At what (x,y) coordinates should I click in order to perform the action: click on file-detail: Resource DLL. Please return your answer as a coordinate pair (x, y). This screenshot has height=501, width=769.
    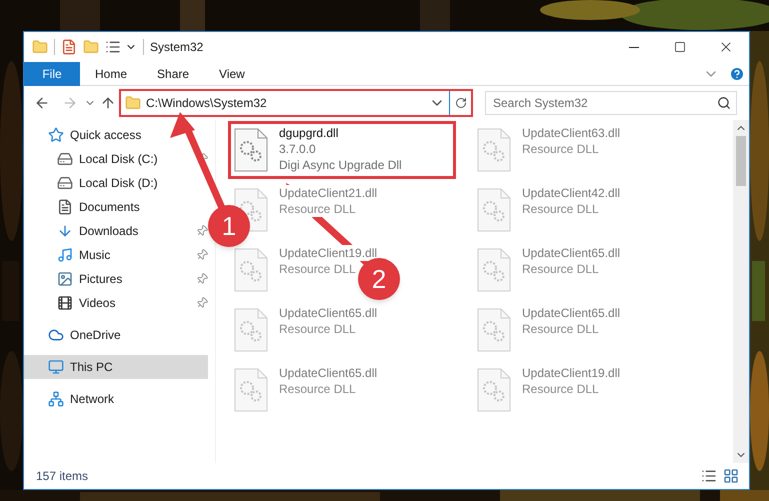
    Looking at the image, I should click on (317, 209).